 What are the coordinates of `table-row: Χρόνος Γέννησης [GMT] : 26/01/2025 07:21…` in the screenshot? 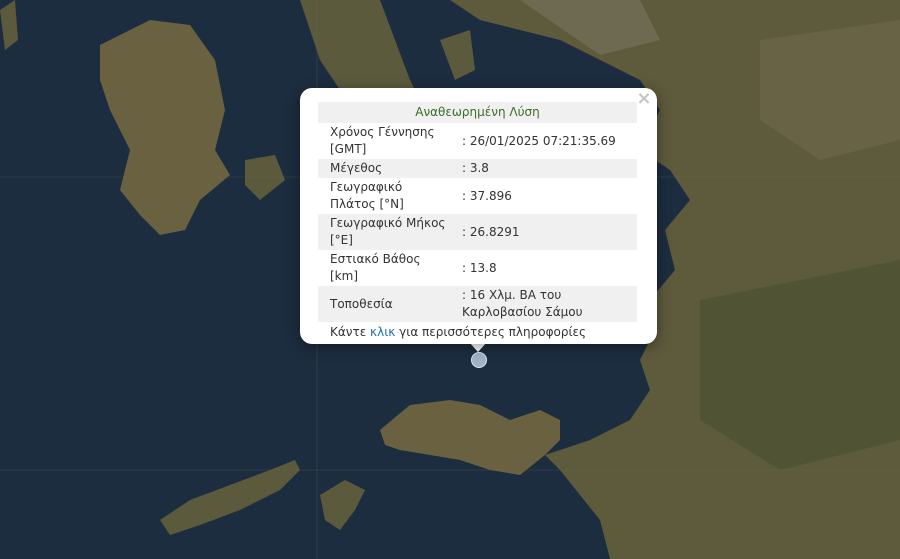 It's located at (477, 141).